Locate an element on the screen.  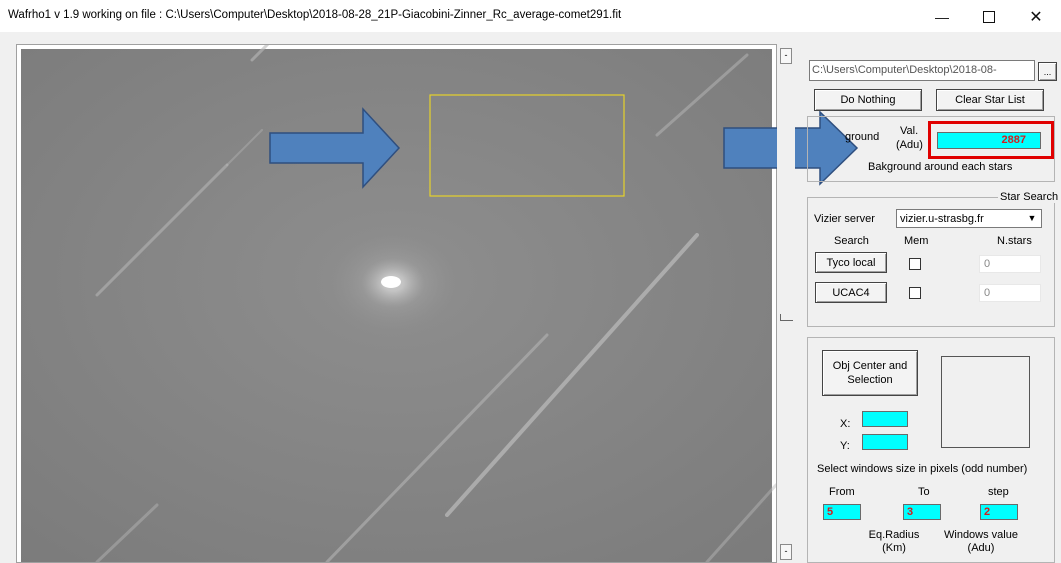
minimize-icon: — is located at coordinates (942, 17).